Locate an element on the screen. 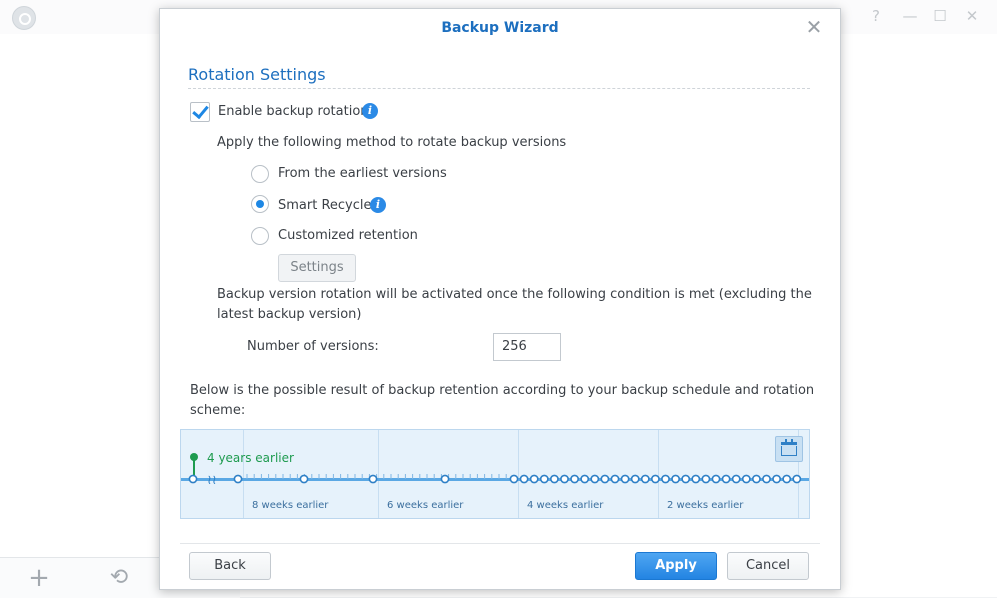 The image size is (997, 598). radio-smart-recycle-label: Smart Recycle is located at coordinates (325, 205).